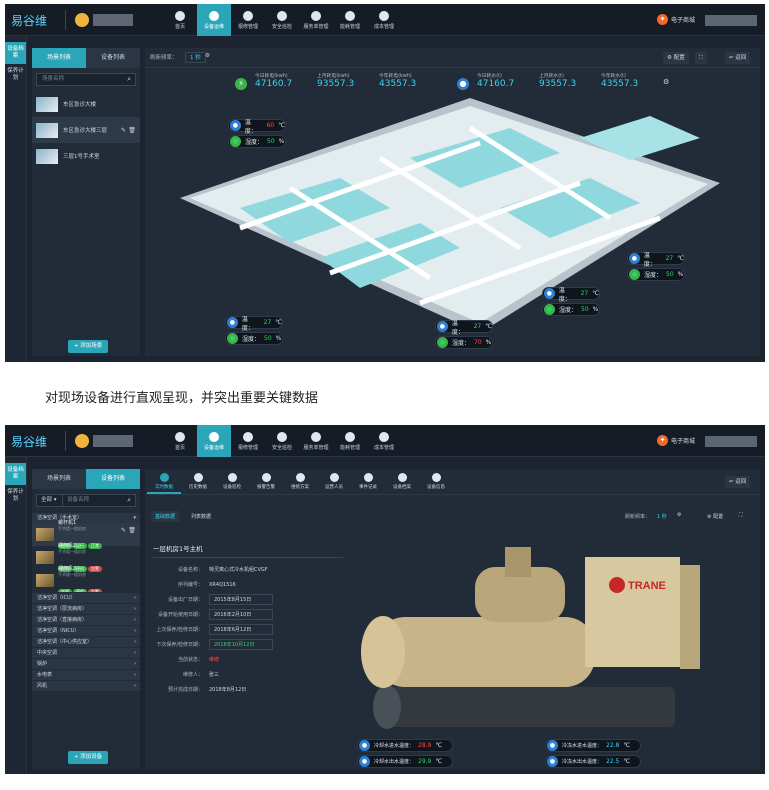 This screenshot has width=769, height=790. What do you see at coordinates (549, 309) in the screenshot?
I see `humidity-icon: ●` at bounding box center [549, 309].